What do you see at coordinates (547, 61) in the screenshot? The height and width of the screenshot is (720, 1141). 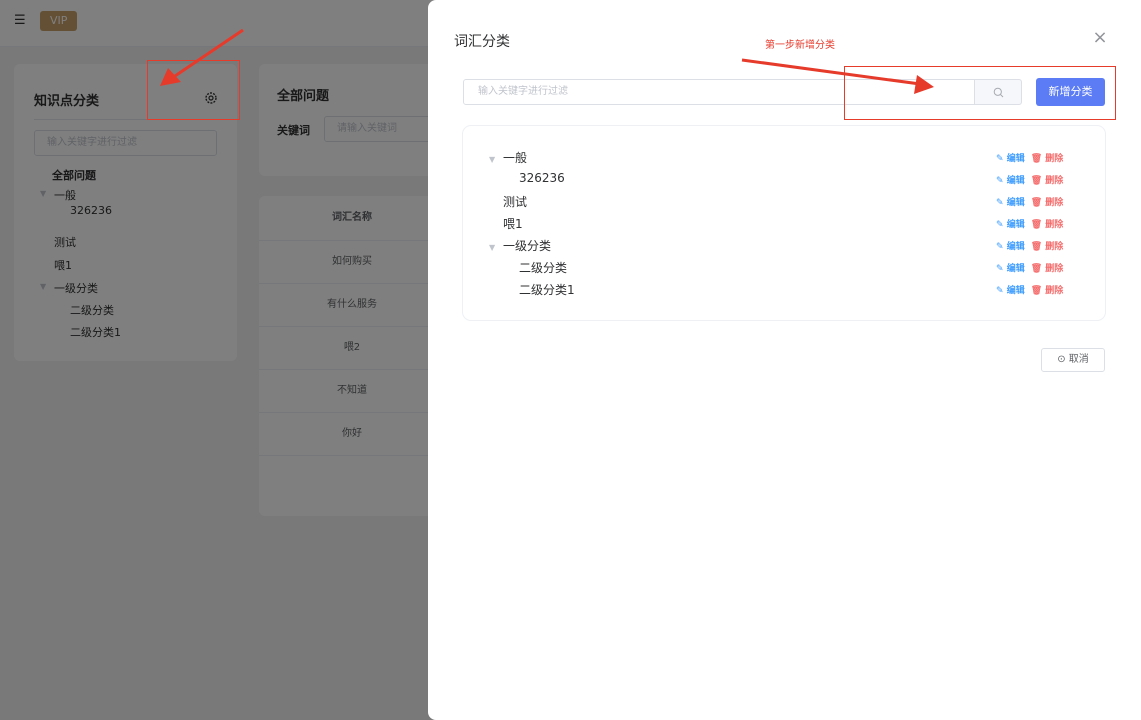 I see `annotation-arrows` at bounding box center [547, 61].